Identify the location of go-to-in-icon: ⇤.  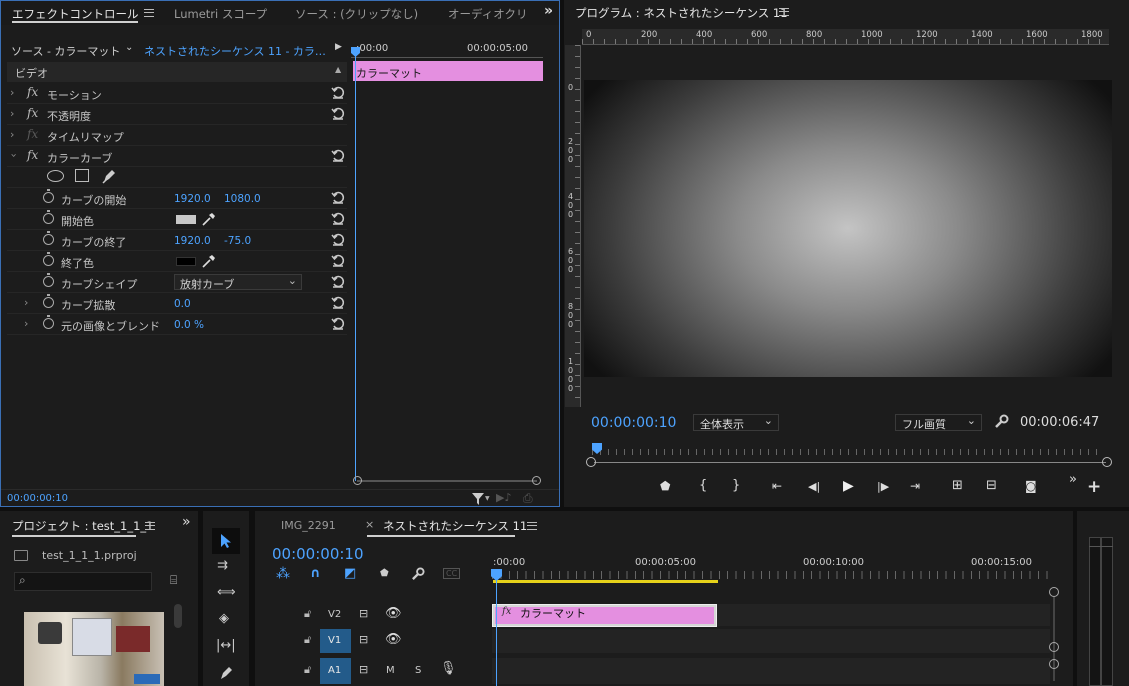
(777, 486).